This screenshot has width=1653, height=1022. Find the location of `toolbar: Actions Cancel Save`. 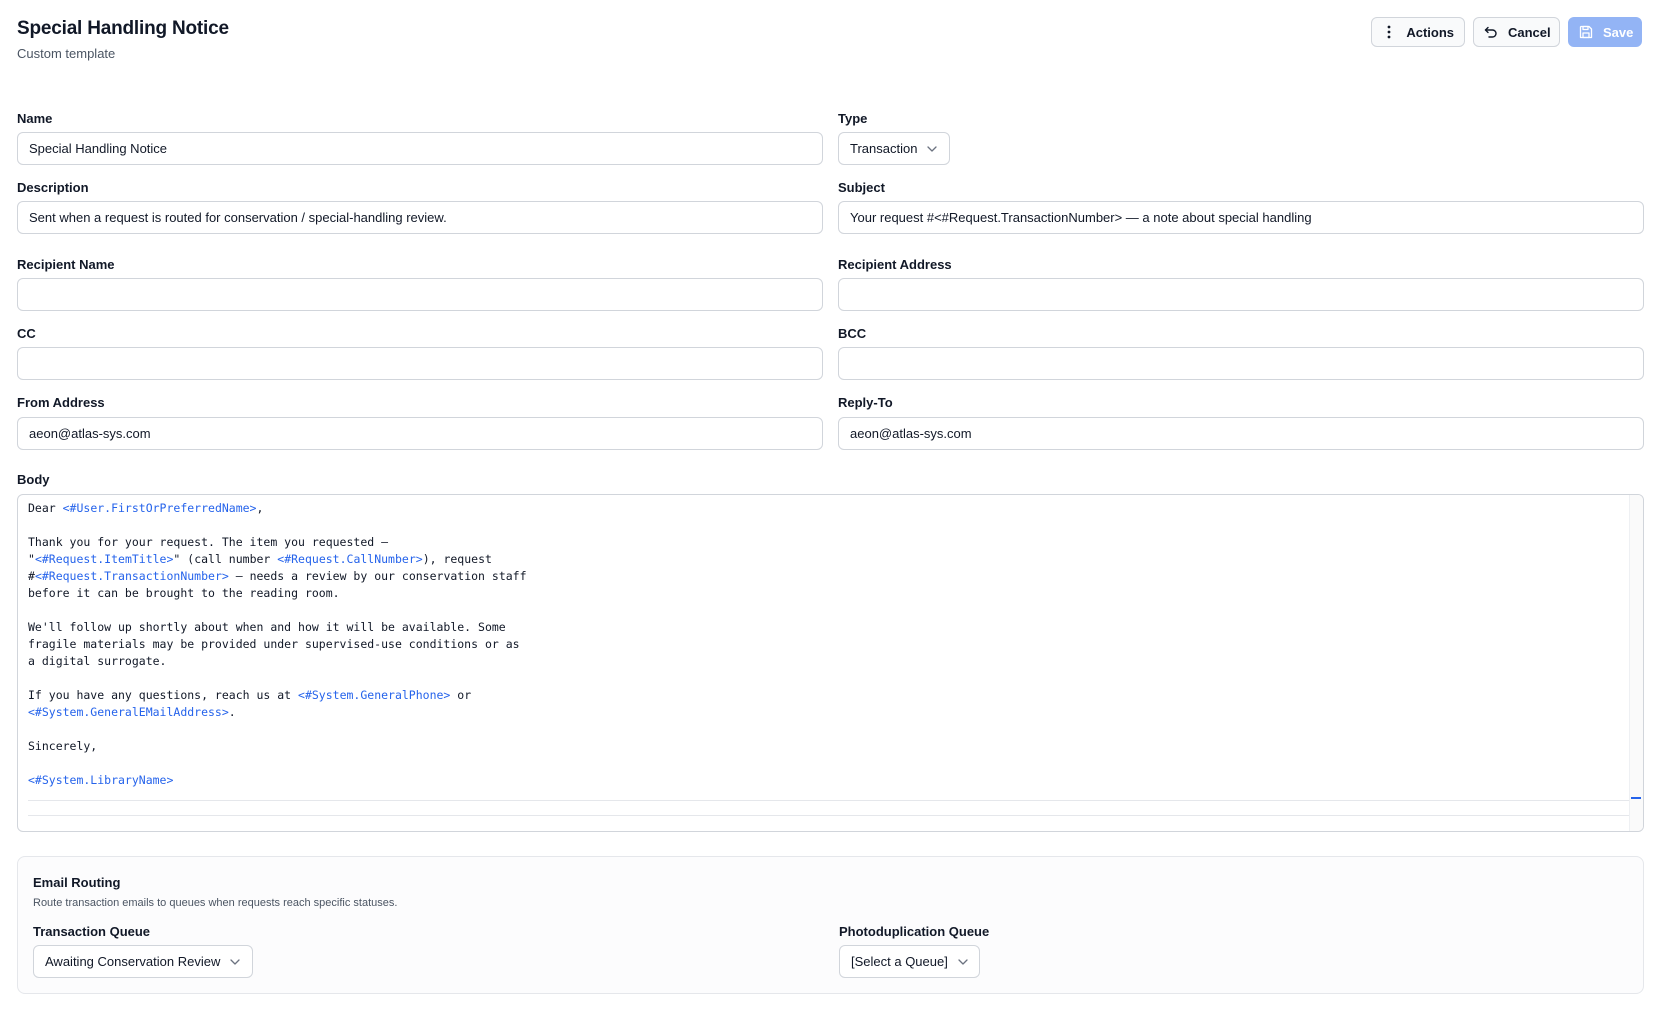

toolbar: Actions Cancel Save is located at coordinates (1506, 32).